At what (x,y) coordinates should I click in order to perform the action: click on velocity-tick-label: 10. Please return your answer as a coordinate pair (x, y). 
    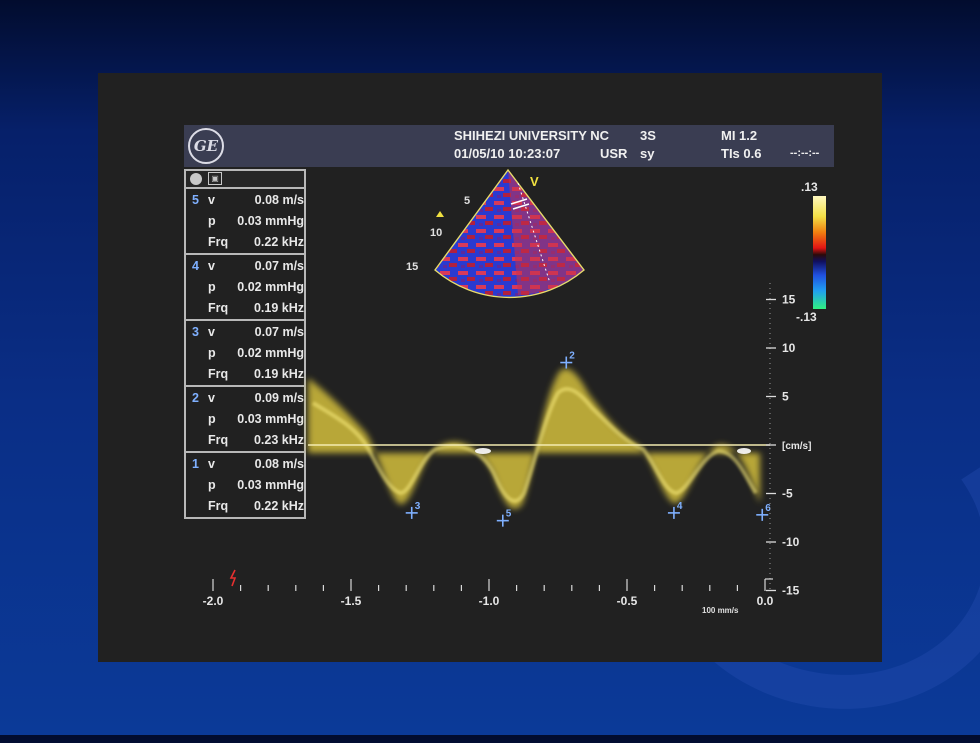
    Looking at the image, I should click on (789, 348).